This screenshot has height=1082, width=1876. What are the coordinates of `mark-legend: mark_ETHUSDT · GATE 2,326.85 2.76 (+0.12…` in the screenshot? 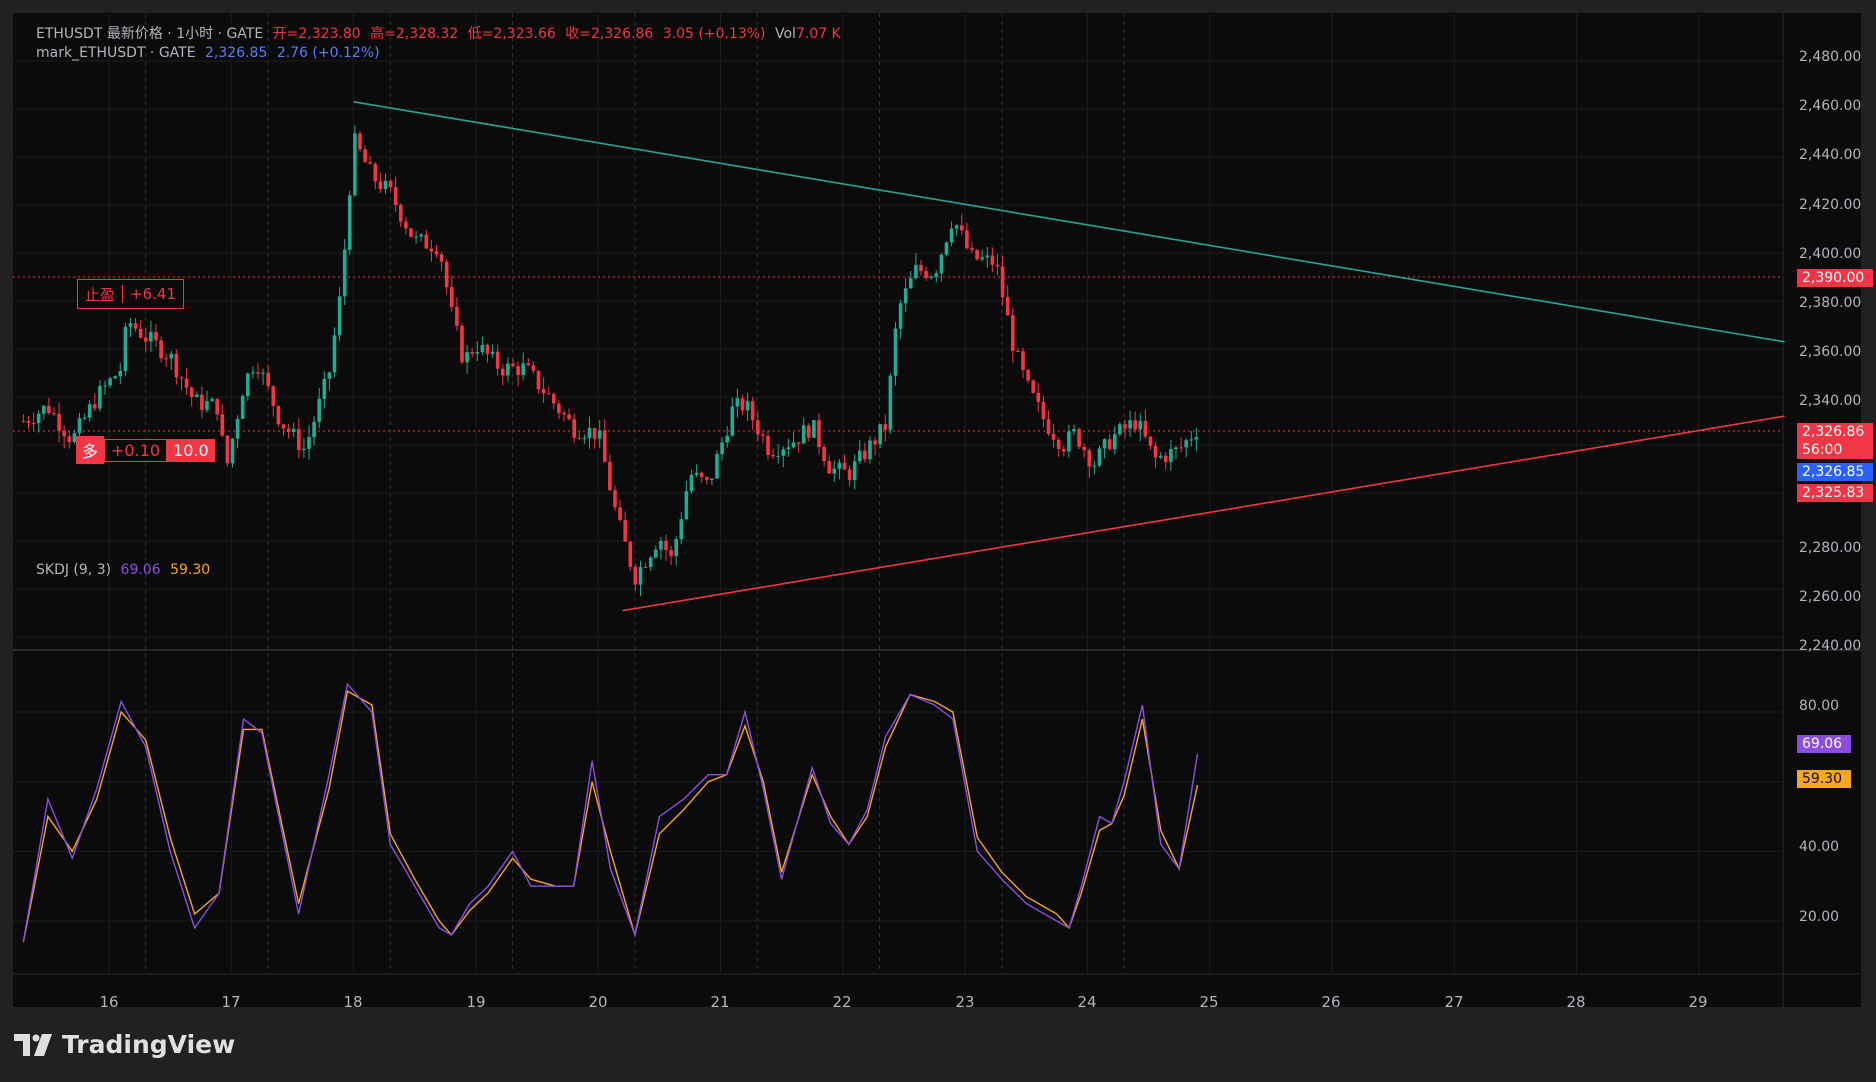 It's located at (210, 53).